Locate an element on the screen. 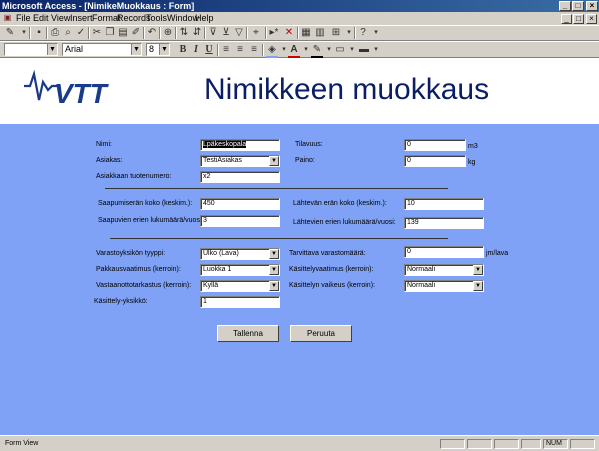  pakkausvaatimus-combo: Luokka 1 ▼ is located at coordinates (240, 270).